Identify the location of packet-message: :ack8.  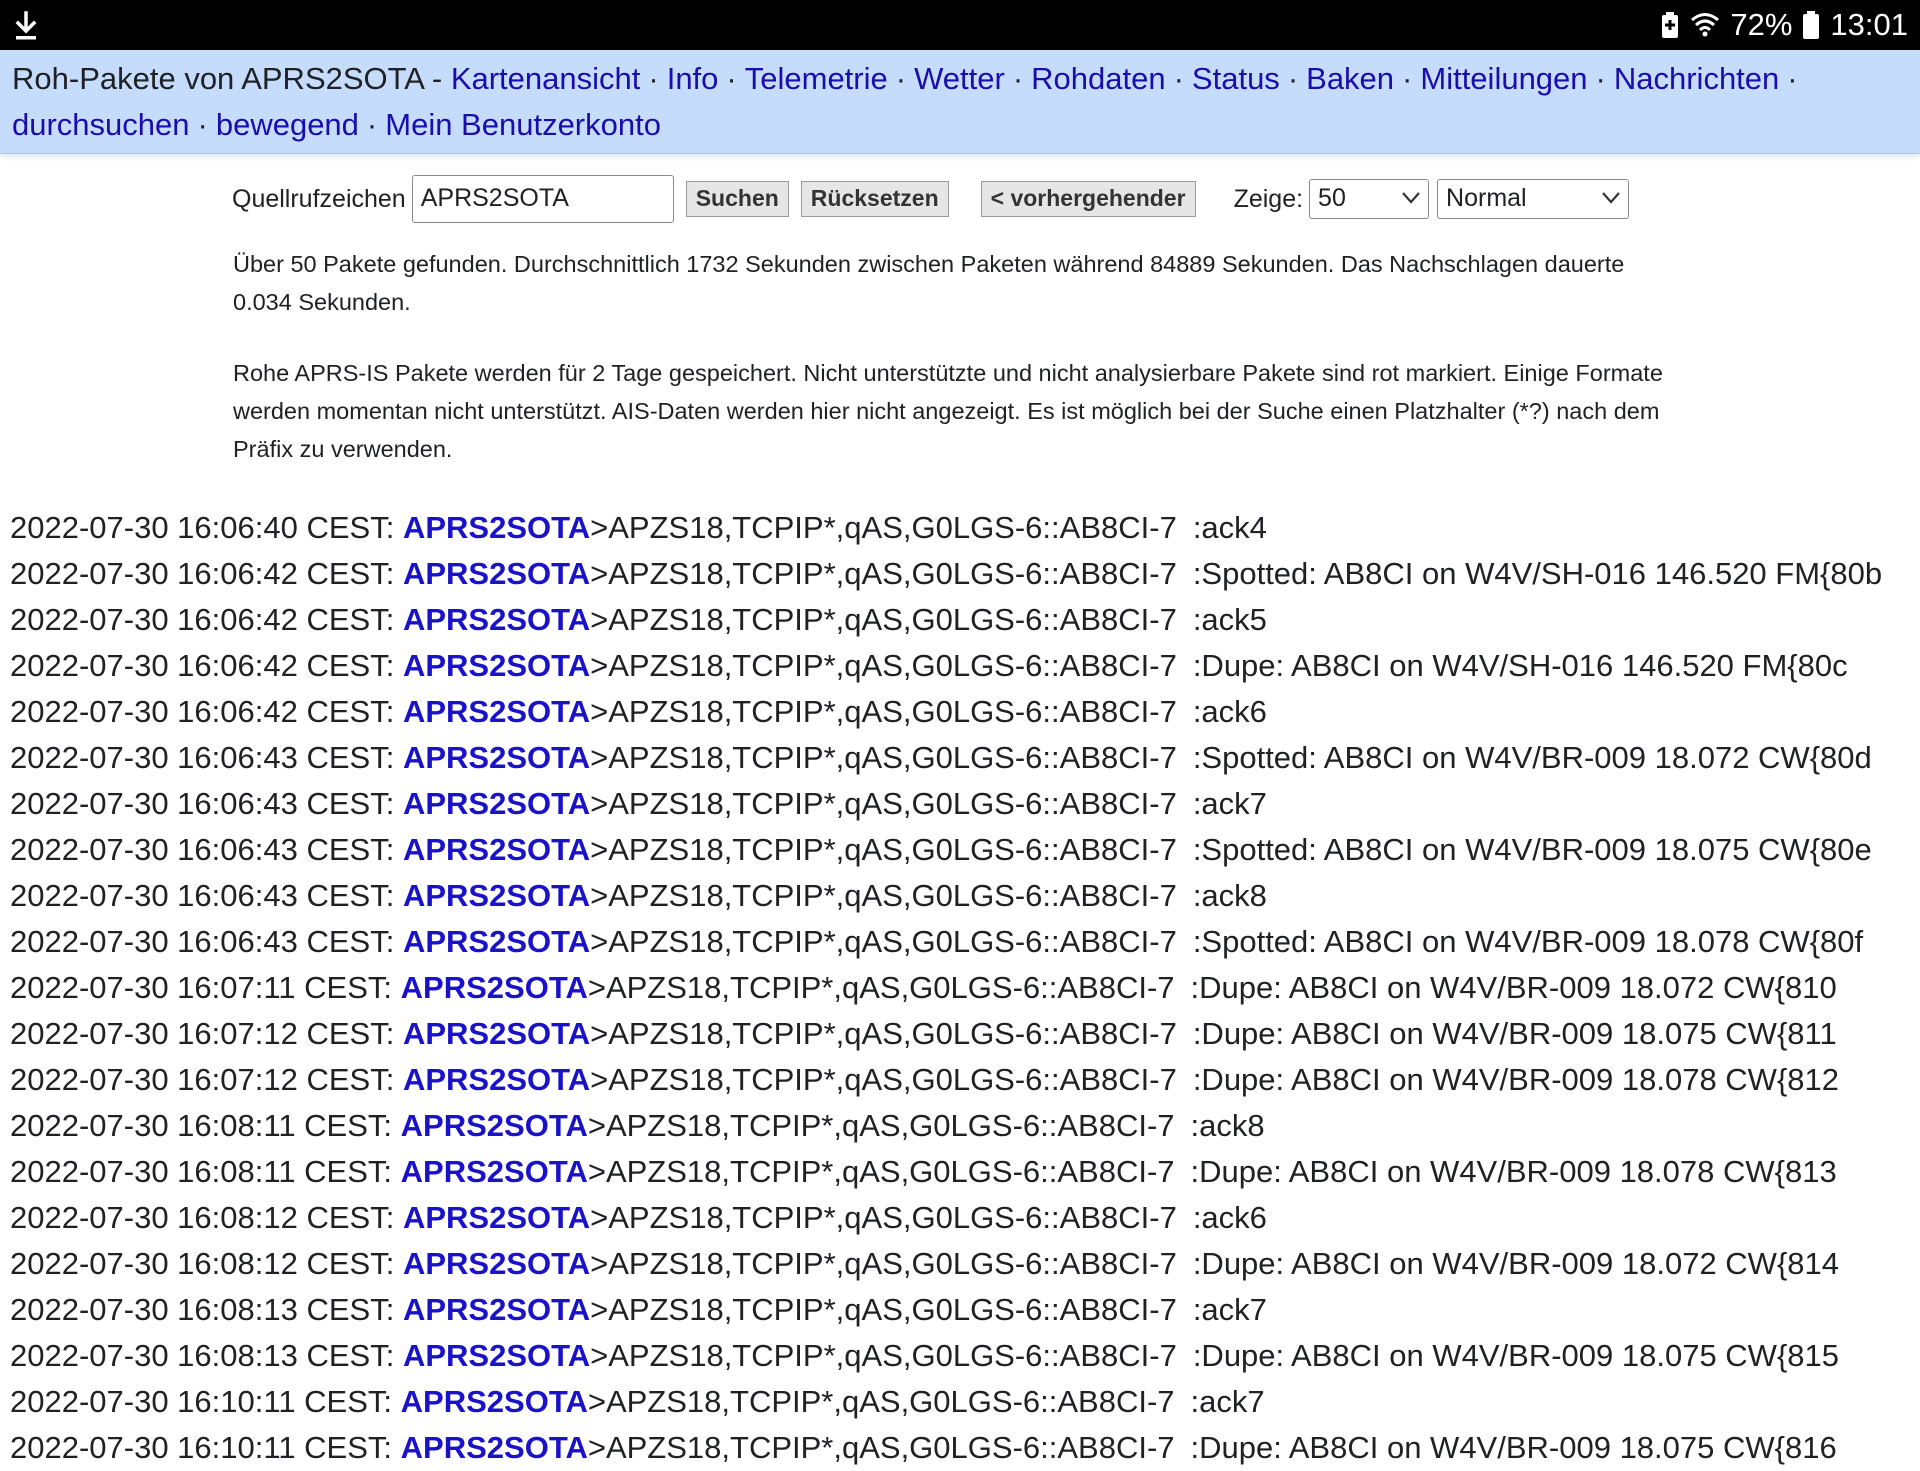
(1227, 1125).